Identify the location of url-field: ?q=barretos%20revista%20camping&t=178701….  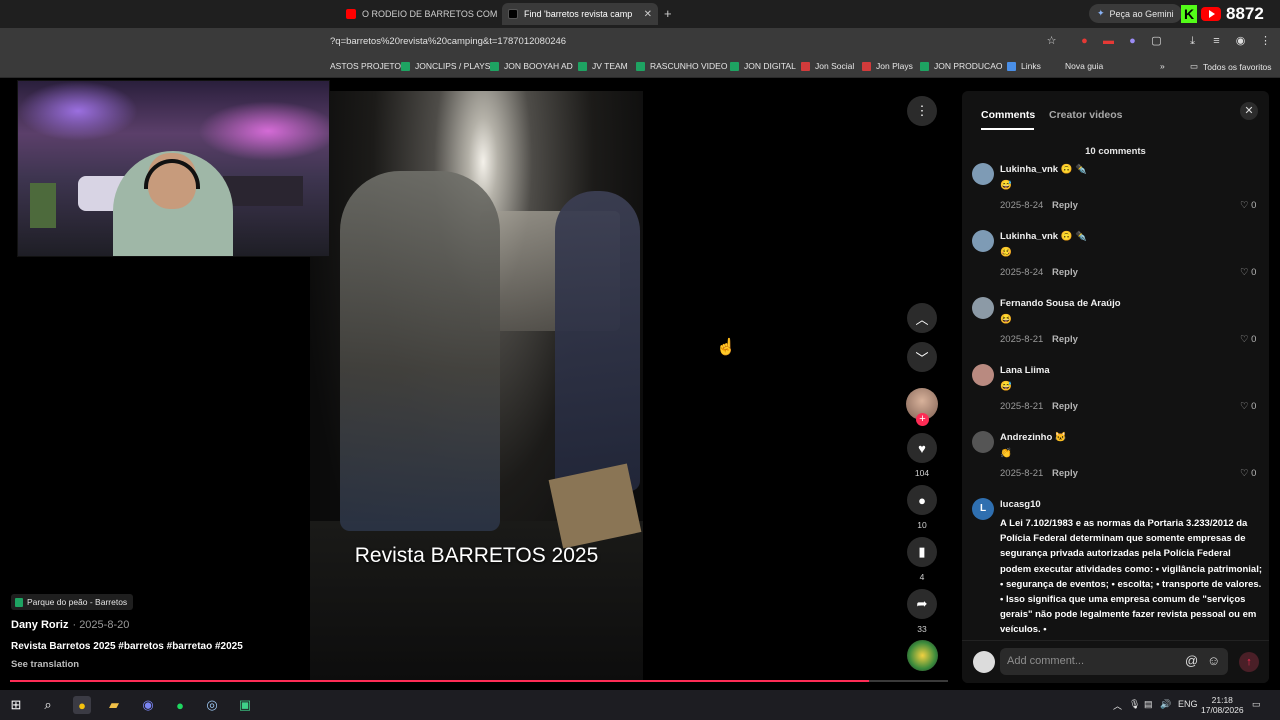
(448, 41).